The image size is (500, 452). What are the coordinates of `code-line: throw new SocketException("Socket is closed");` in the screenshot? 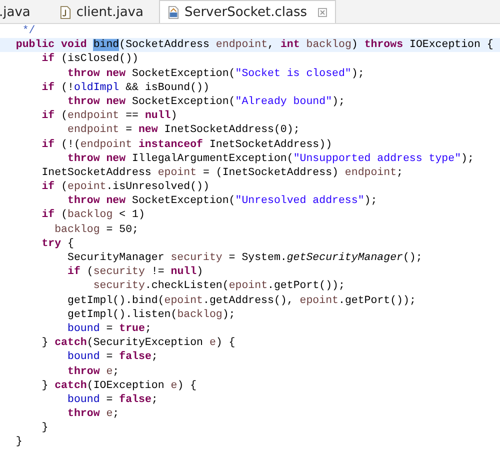 It's located at (216, 73).